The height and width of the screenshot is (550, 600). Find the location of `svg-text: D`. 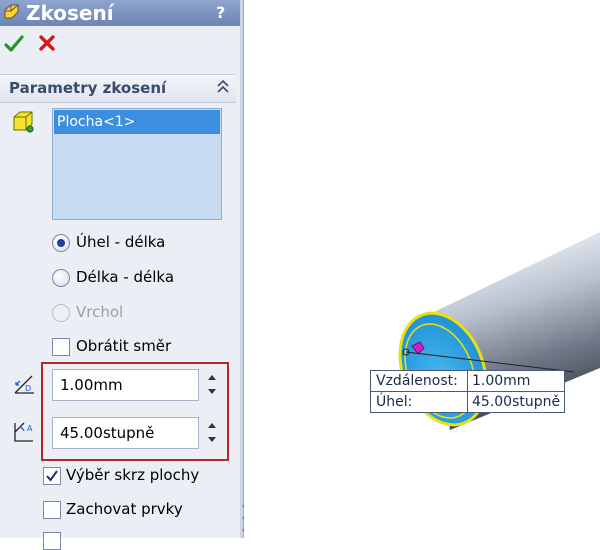

svg-text: D is located at coordinates (28, 388).